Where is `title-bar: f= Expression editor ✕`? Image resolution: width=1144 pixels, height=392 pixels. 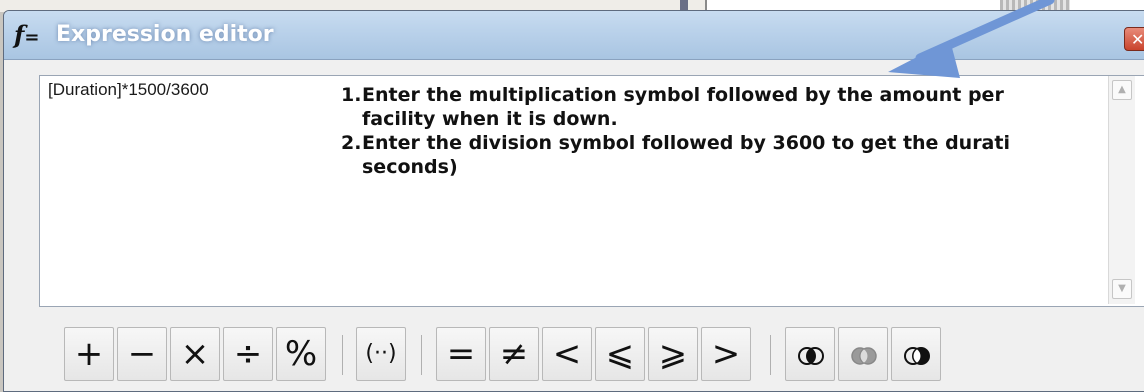 title-bar: f= Expression editor ✕ is located at coordinates (574, 35).